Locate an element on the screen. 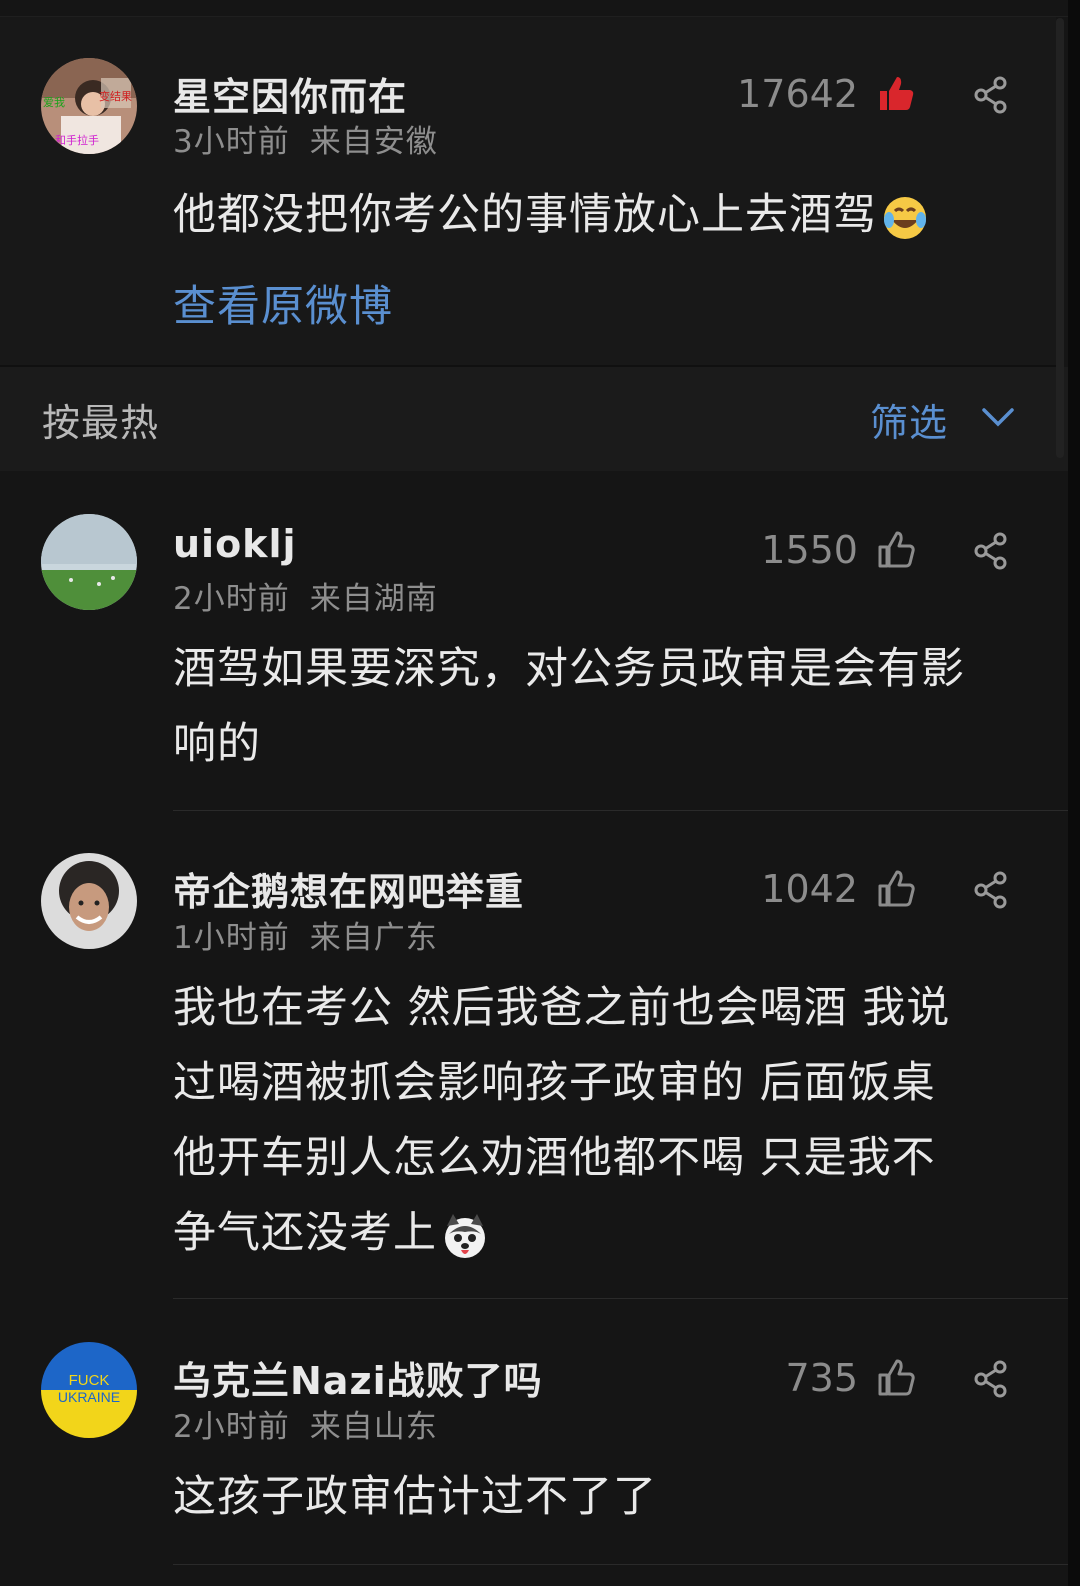  laughing-crying-emoji is located at coordinates (905, 217).